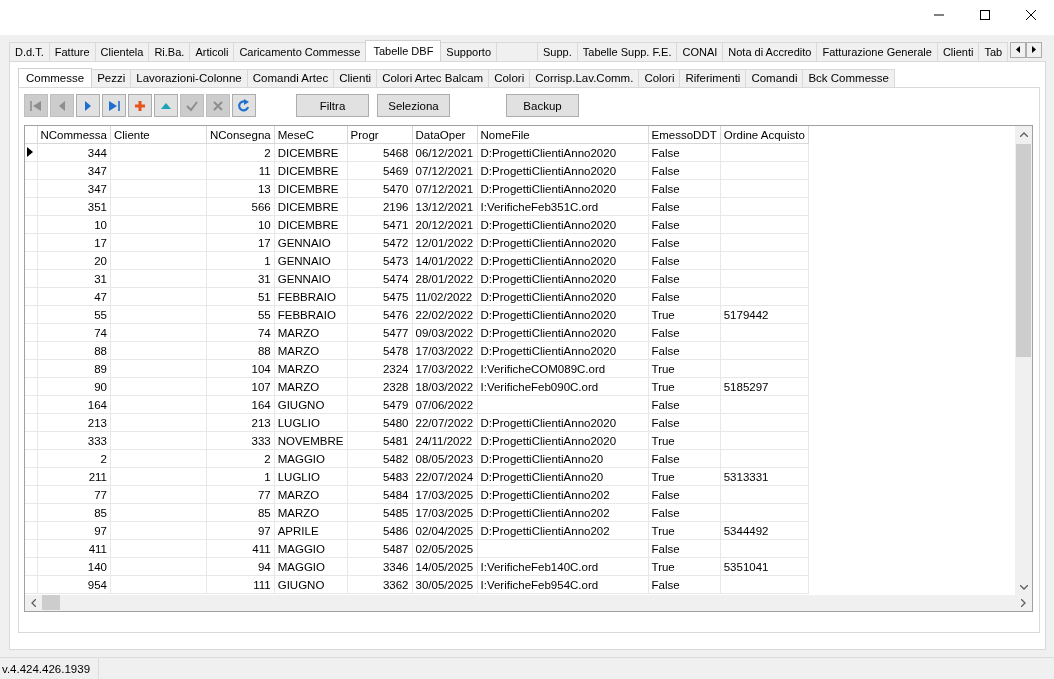  Describe the element at coordinates (563, 368) in the screenshot. I see `table-cell: I:VerificheCOM089C.ord` at that location.